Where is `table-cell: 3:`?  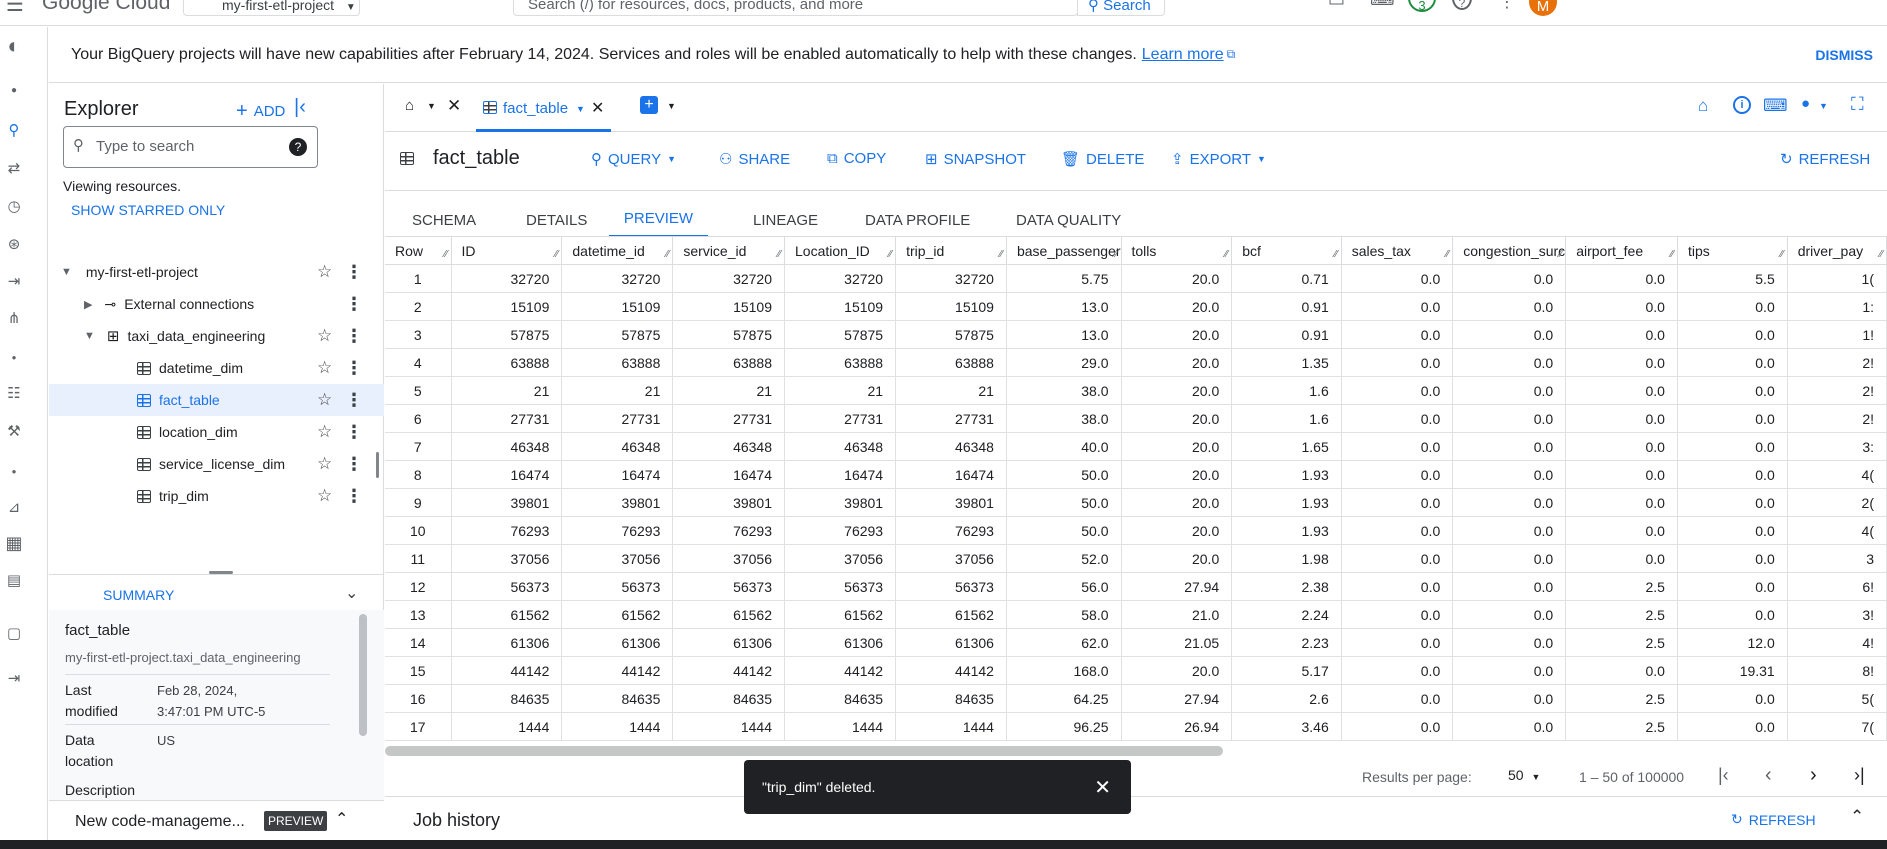 table-cell: 3: is located at coordinates (1837, 446).